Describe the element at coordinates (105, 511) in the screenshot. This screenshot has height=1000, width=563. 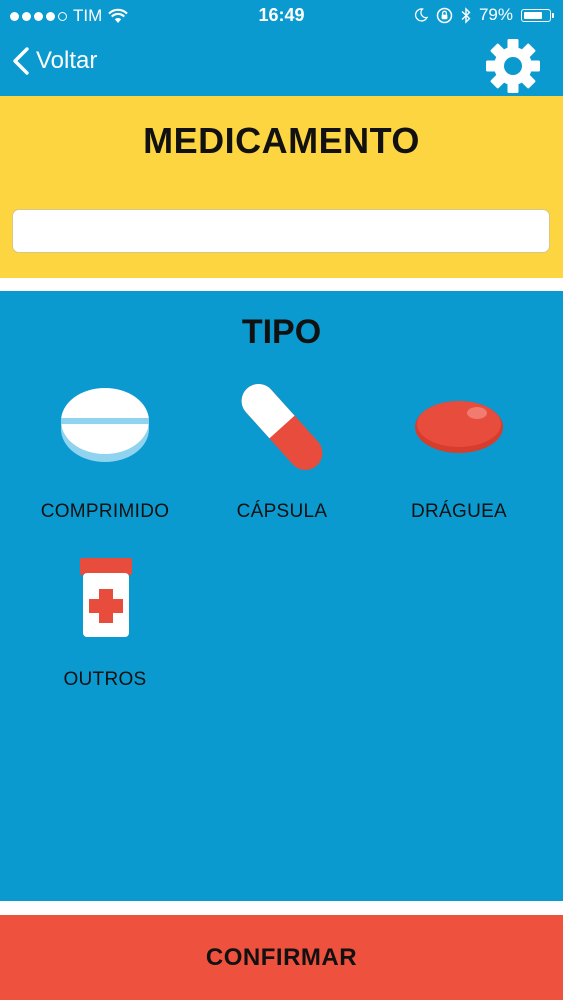
I see `option-label: COMPRIMIDO` at that location.